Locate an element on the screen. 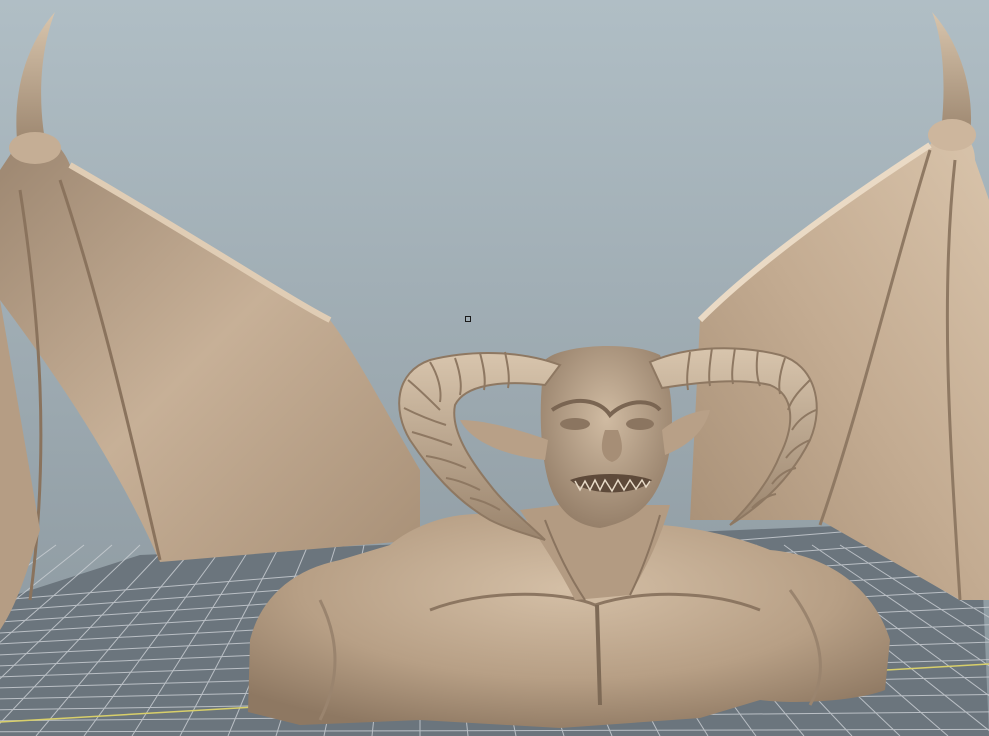  pivot-square-icon is located at coordinates (468, 319).